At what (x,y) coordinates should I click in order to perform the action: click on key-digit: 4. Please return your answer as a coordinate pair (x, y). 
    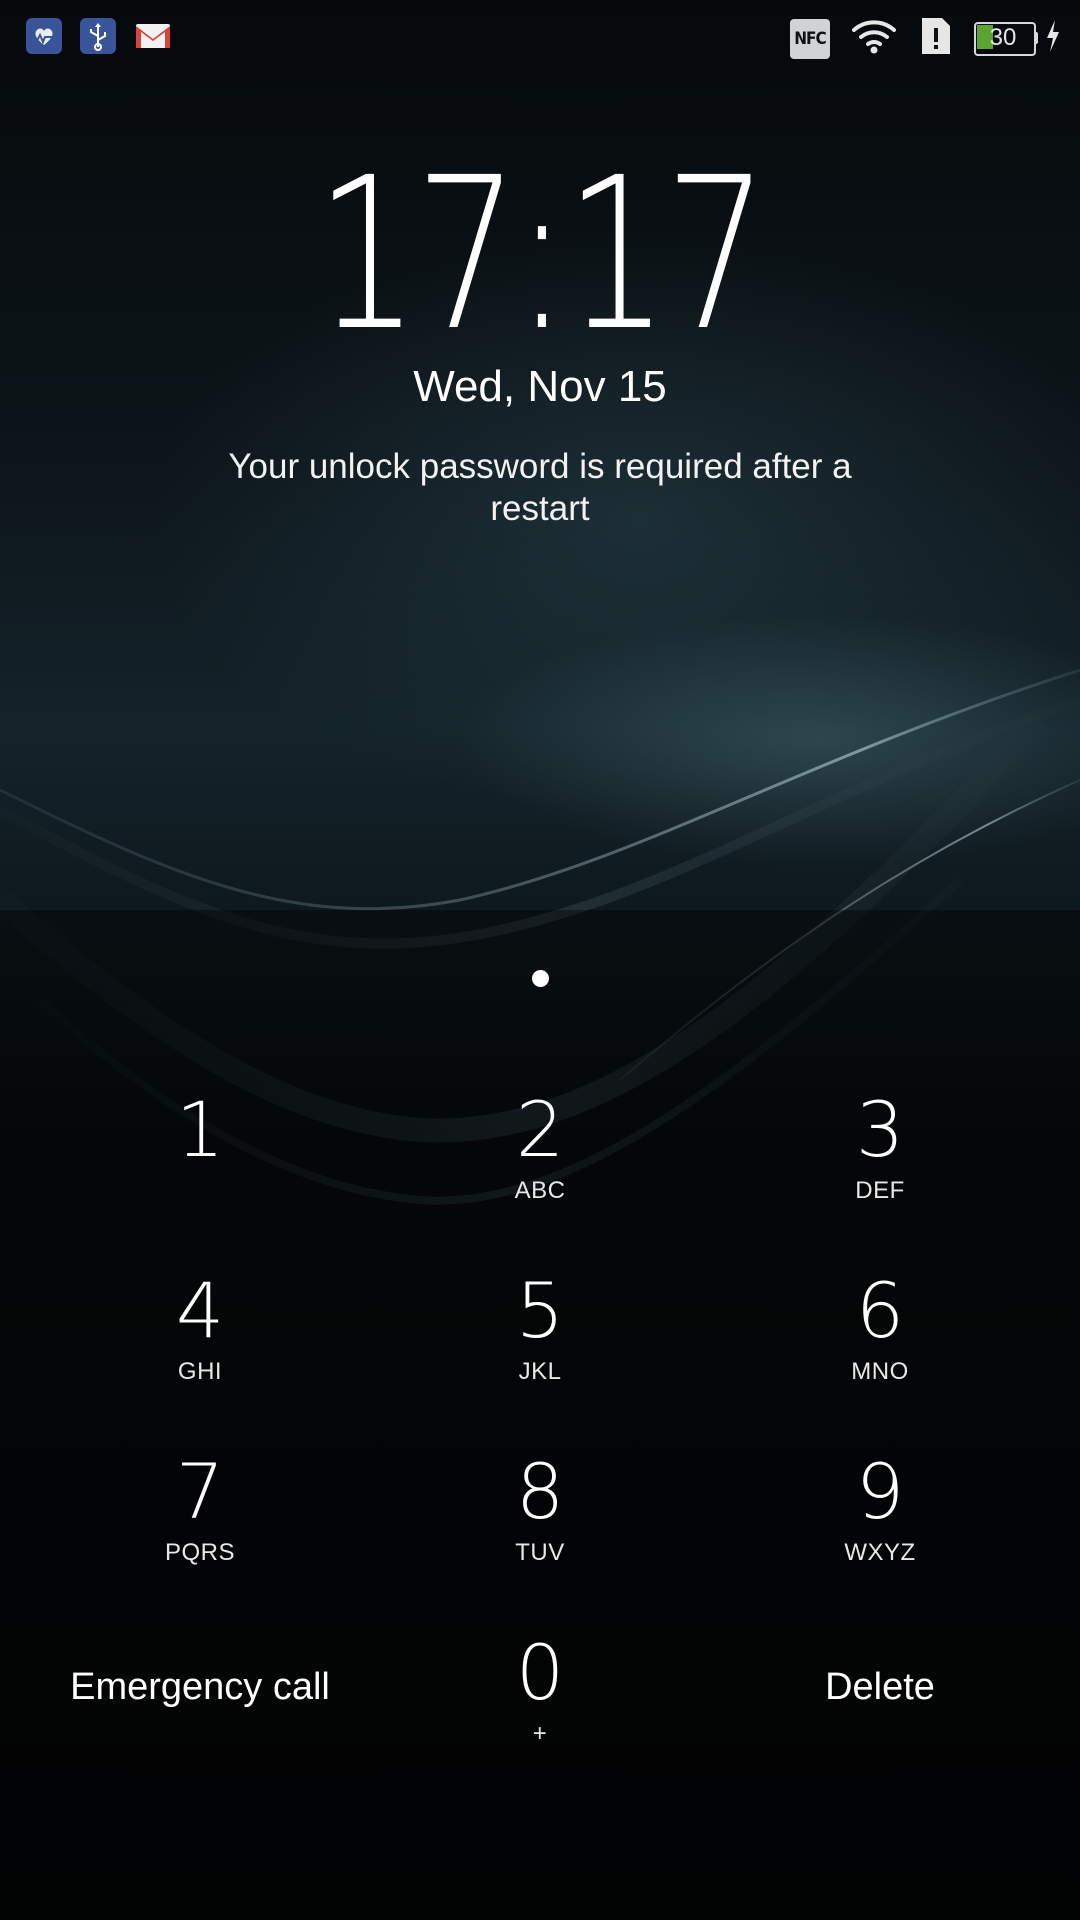
    Looking at the image, I should click on (200, 1310).